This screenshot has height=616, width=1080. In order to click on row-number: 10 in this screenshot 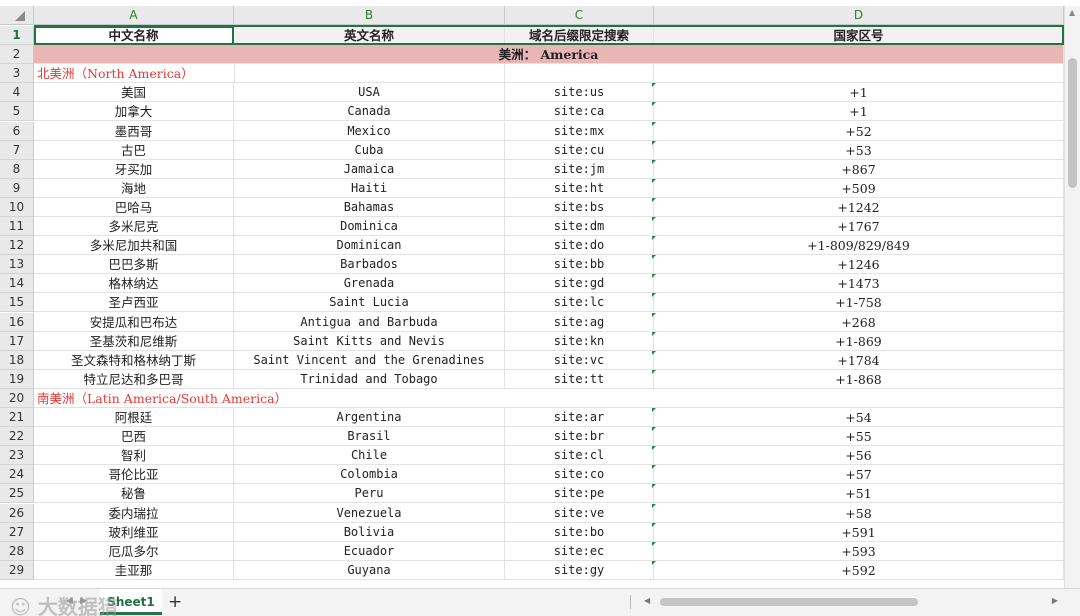, I will do `click(17, 207)`.